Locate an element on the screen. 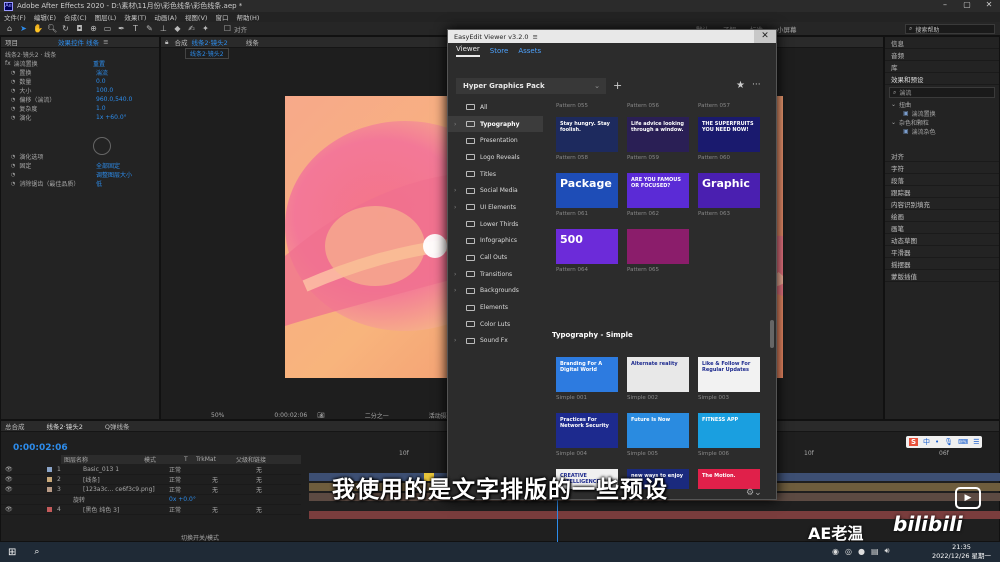 Image resolution: width=1000 pixels, height=562 pixels. right-panel-tab: 画笔 is located at coordinates (942, 228).